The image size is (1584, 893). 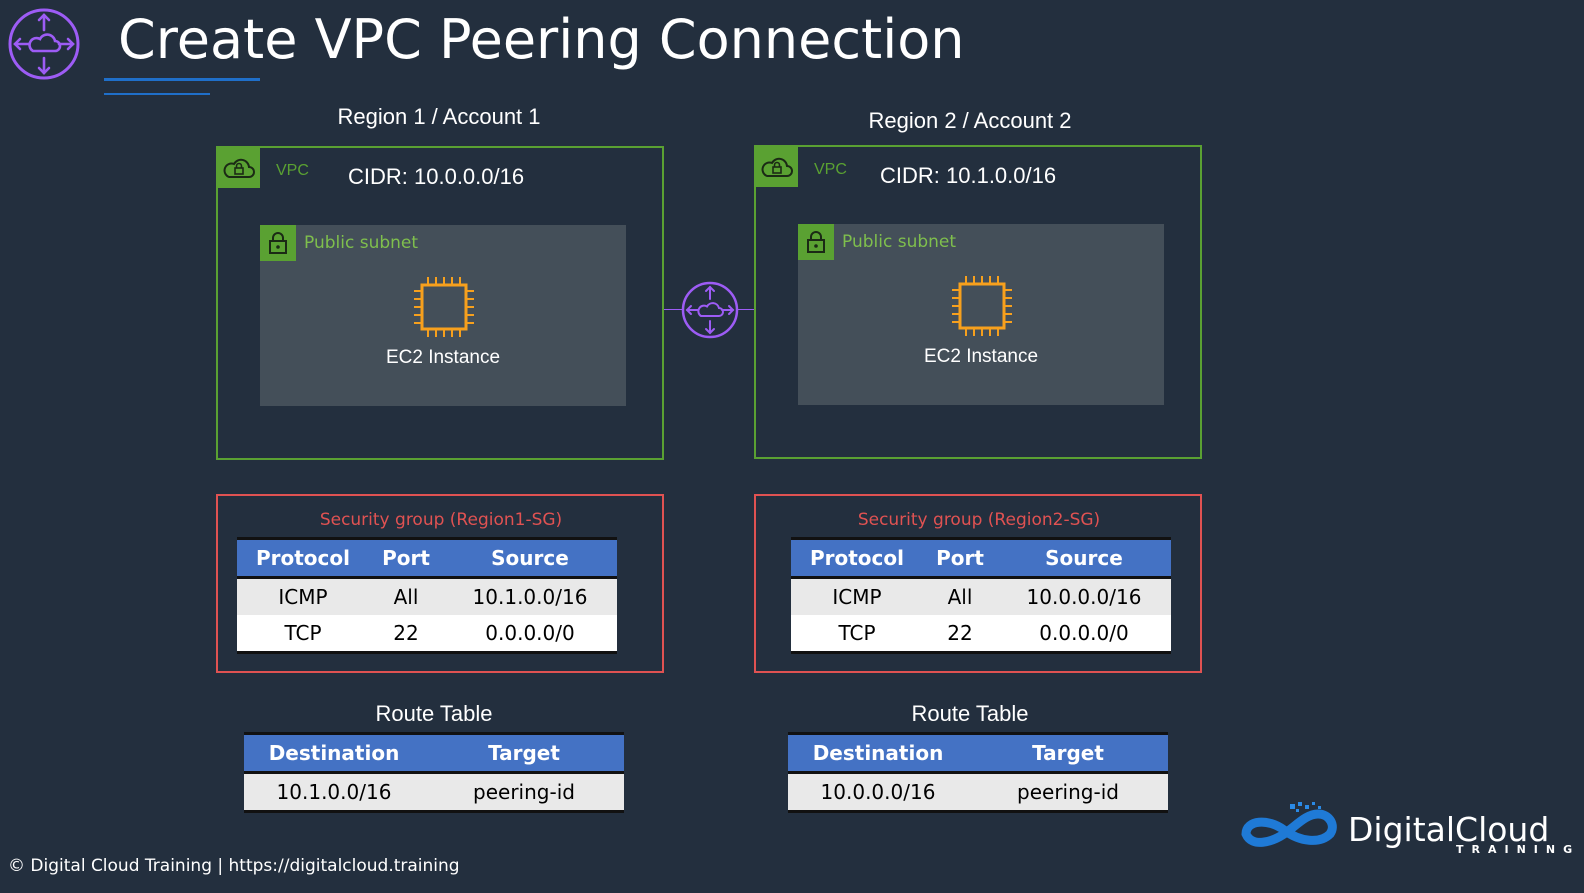 I want to click on table-row: ICMP All 10.1.0.0/16, so click(x=427, y=596).